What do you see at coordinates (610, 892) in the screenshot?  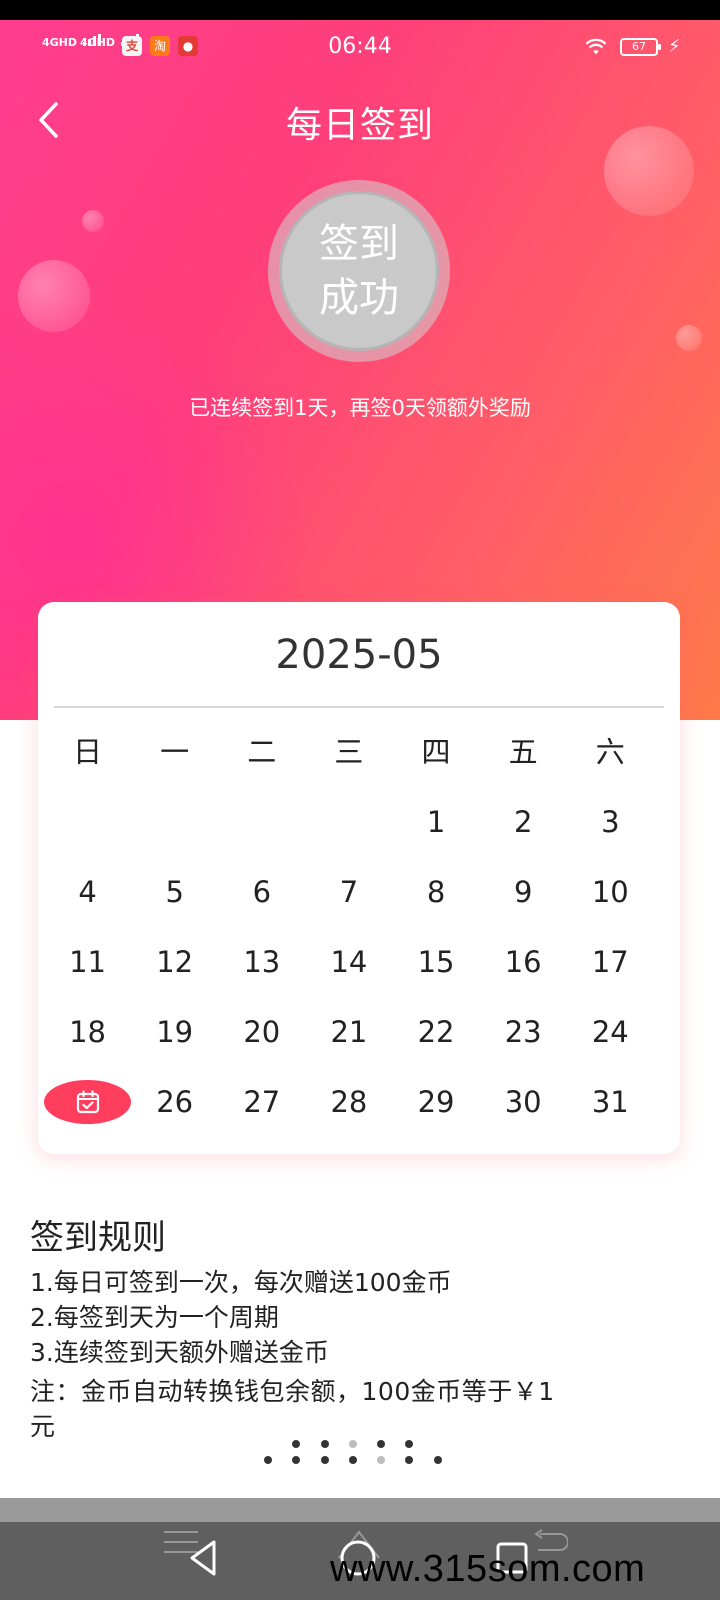 I see `calendar-day: 10` at bounding box center [610, 892].